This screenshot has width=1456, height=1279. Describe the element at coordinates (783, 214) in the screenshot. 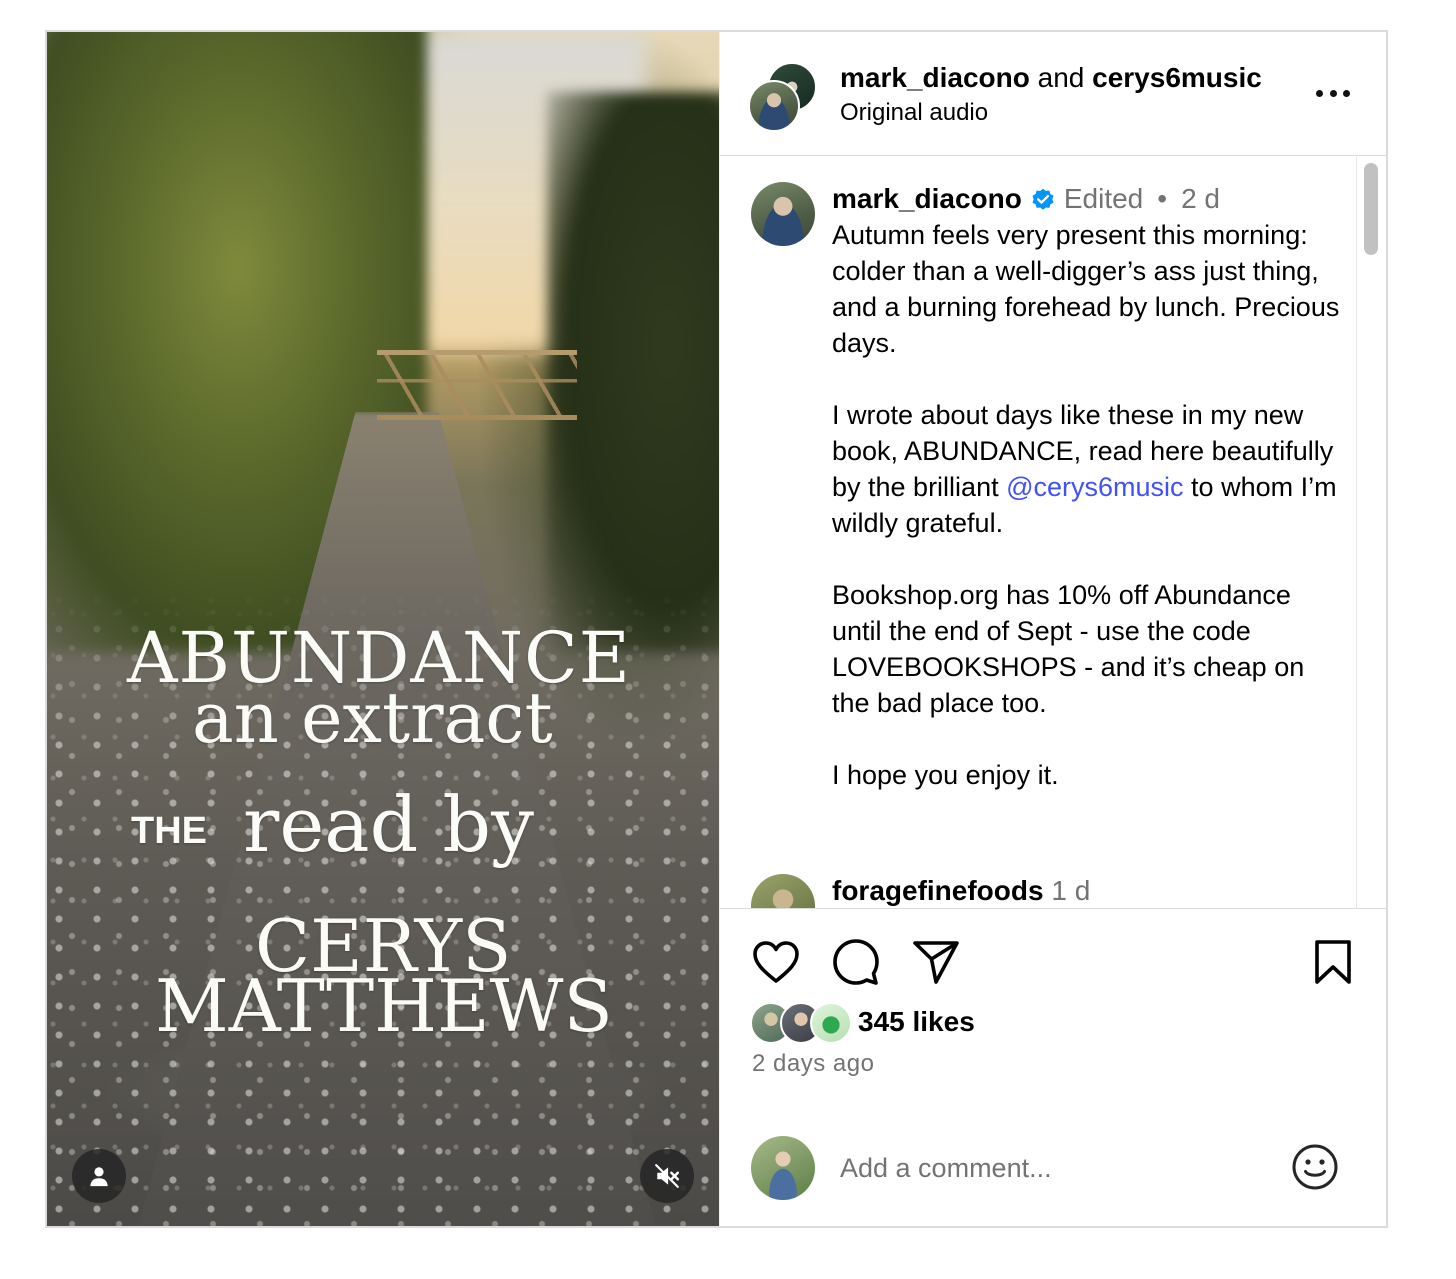

I see `caption-avatar` at that location.